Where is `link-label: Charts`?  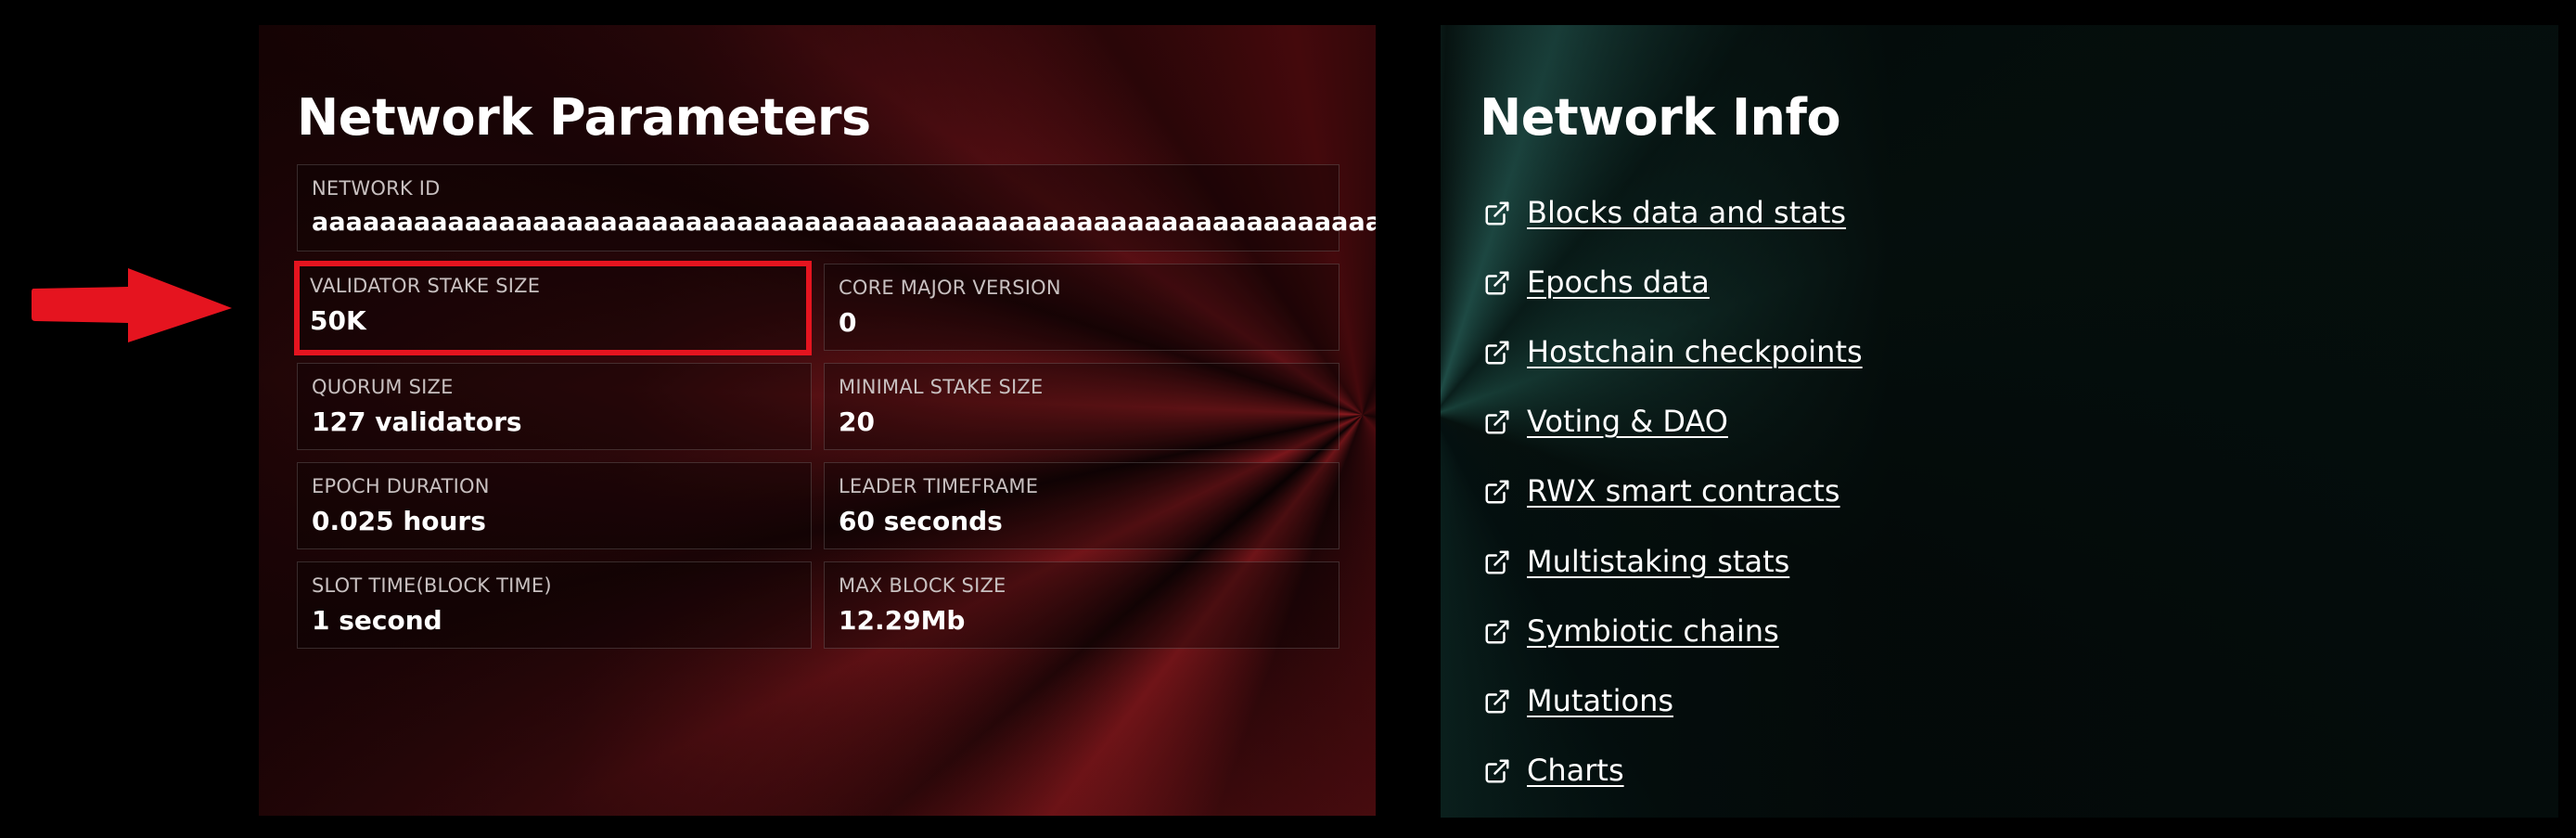
link-label: Charts is located at coordinates (1575, 770).